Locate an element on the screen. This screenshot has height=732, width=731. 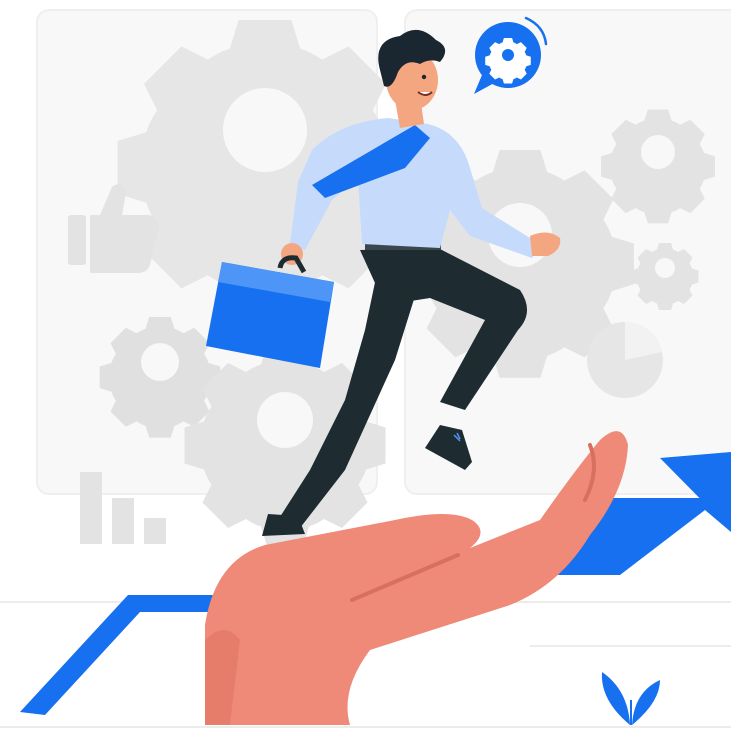
leaf-icon is located at coordinates (630, 698).